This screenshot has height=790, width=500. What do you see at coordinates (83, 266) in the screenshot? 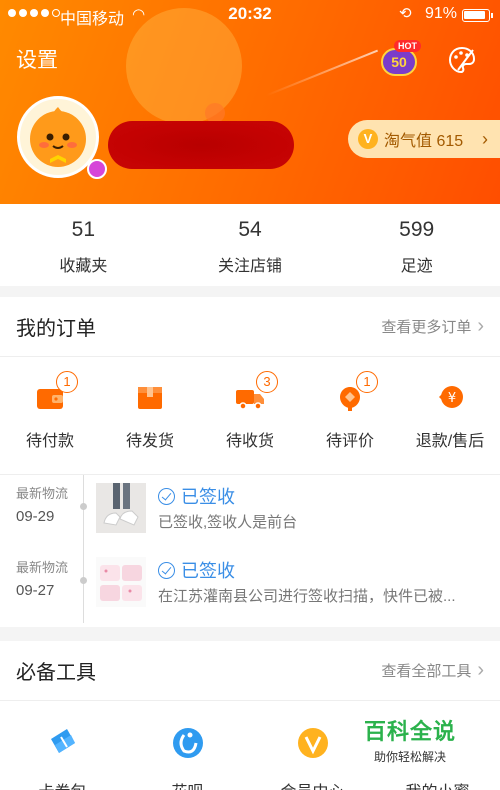
I see `stat-label: 收藏夹` at bounding box center [83, 266].